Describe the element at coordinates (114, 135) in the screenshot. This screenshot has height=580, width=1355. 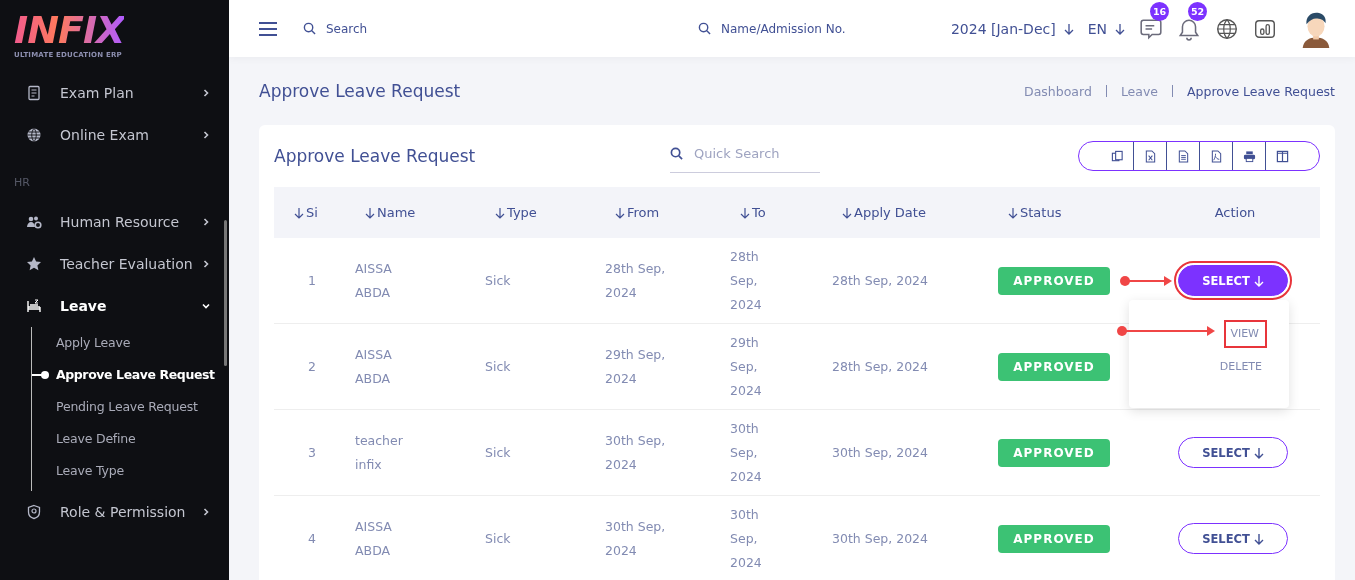
I see `sidebar-item: Online Exam` at that location.